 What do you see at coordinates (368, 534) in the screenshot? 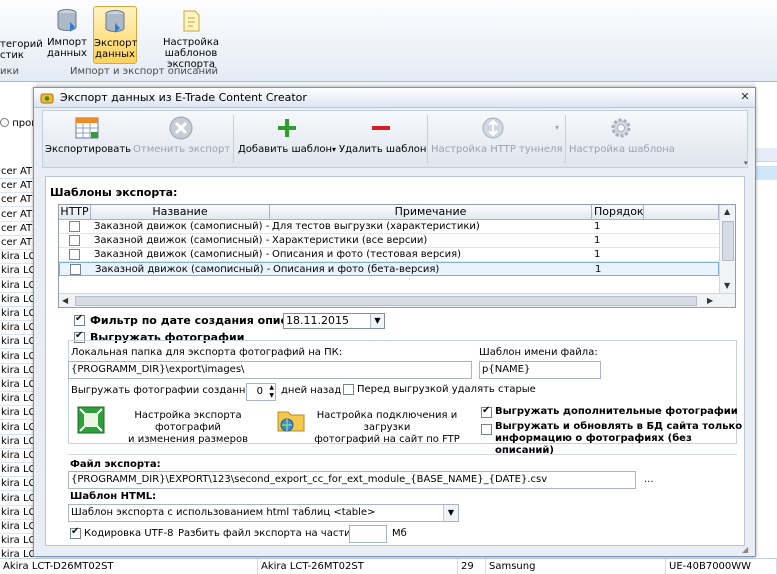
I see `split-size-input` at bounding box center [368, 534].